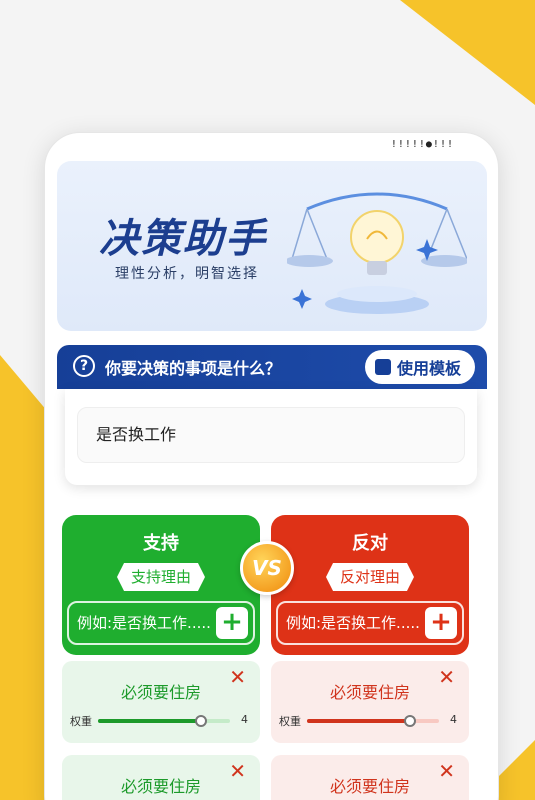  I want to click on con-weight-fill, so click(358, 721).